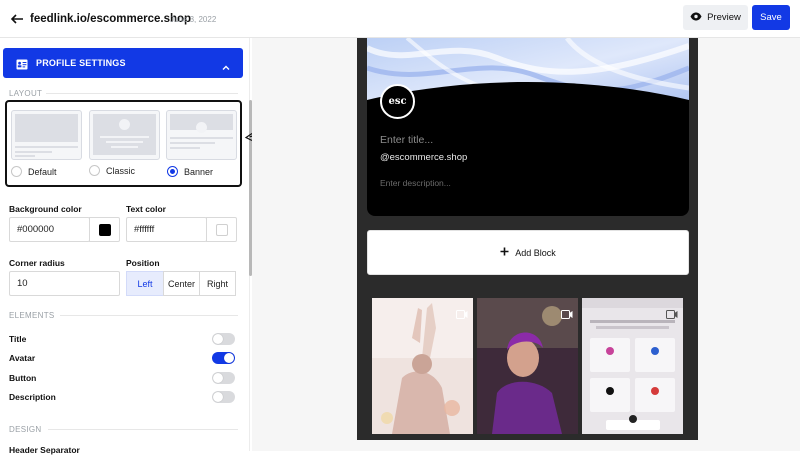 The image size is (800, 455). I want to click on radio-classic, so click(94, 170).